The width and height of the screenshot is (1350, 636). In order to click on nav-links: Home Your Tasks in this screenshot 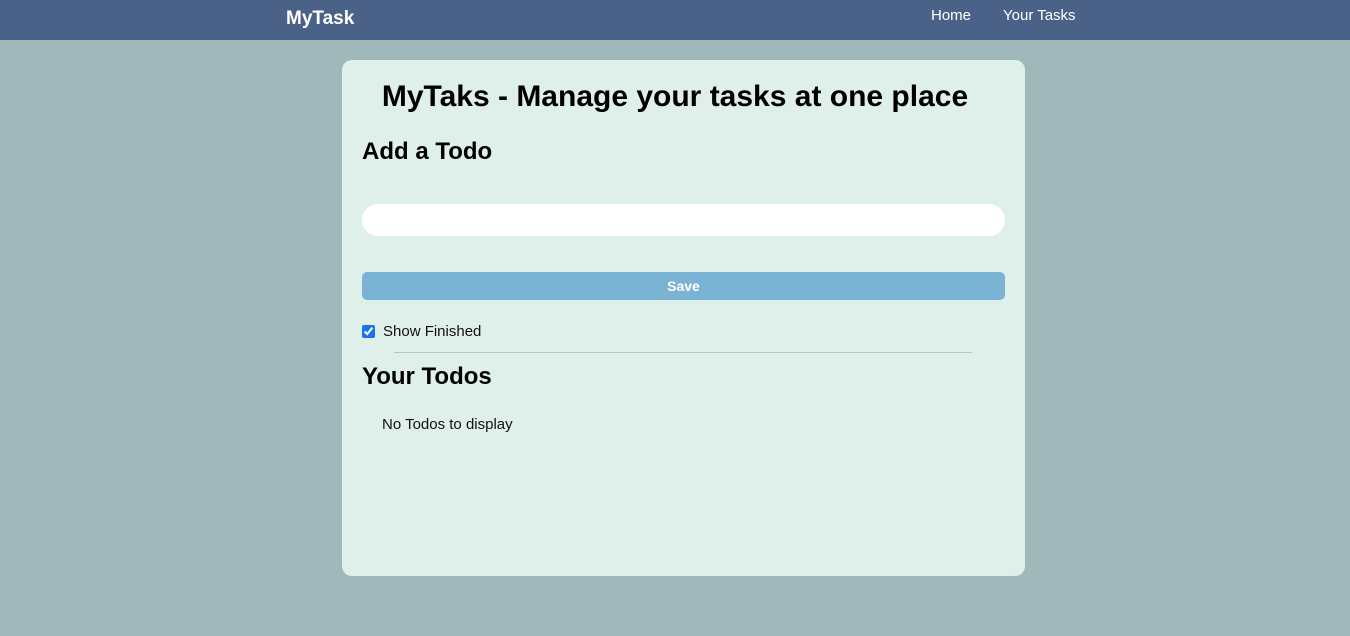, I will do `click(1003, 15)`.